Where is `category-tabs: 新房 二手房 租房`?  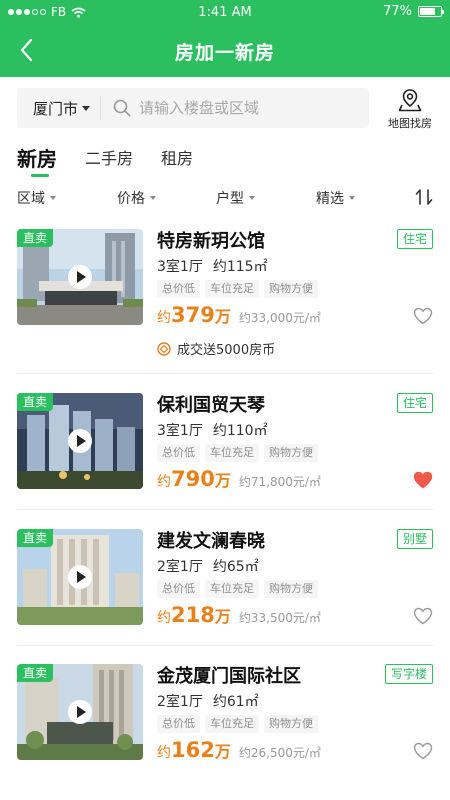
category-tabs: 新房 二手房 租房 is located at coordinates (119, 161).